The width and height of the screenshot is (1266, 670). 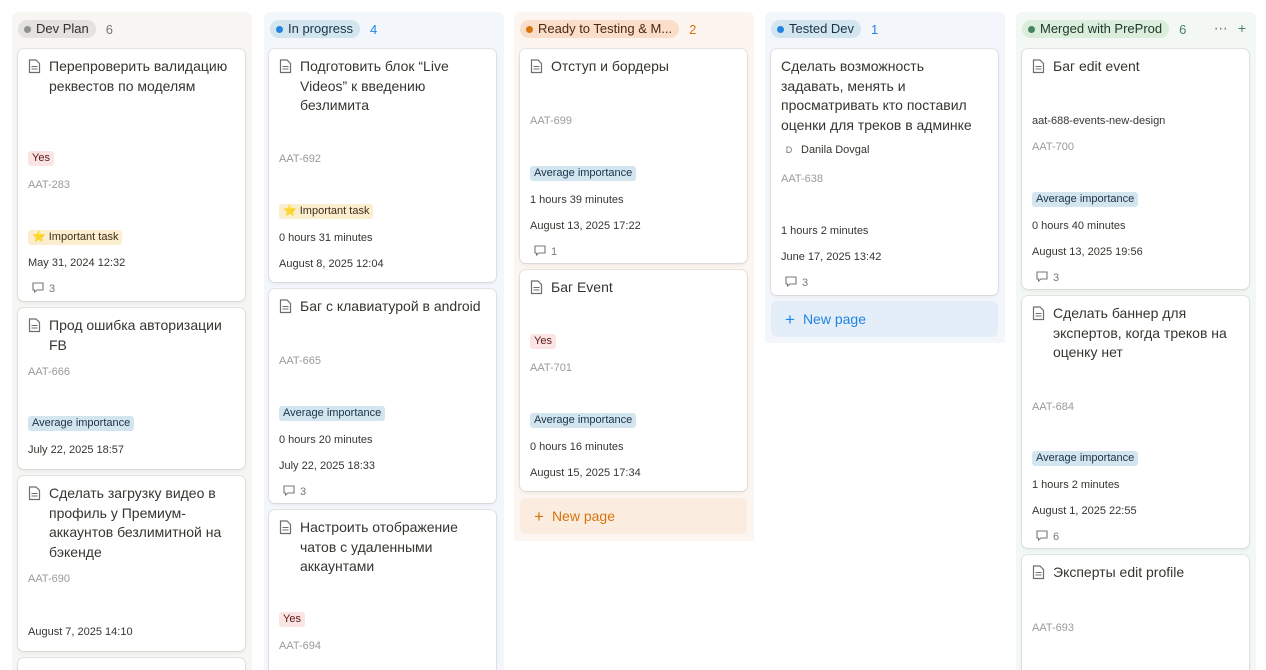 What do you see at coordinates (384, 29) in the screenshot?
I see `column-header: In progress 4` at bounding box center [384, 29].